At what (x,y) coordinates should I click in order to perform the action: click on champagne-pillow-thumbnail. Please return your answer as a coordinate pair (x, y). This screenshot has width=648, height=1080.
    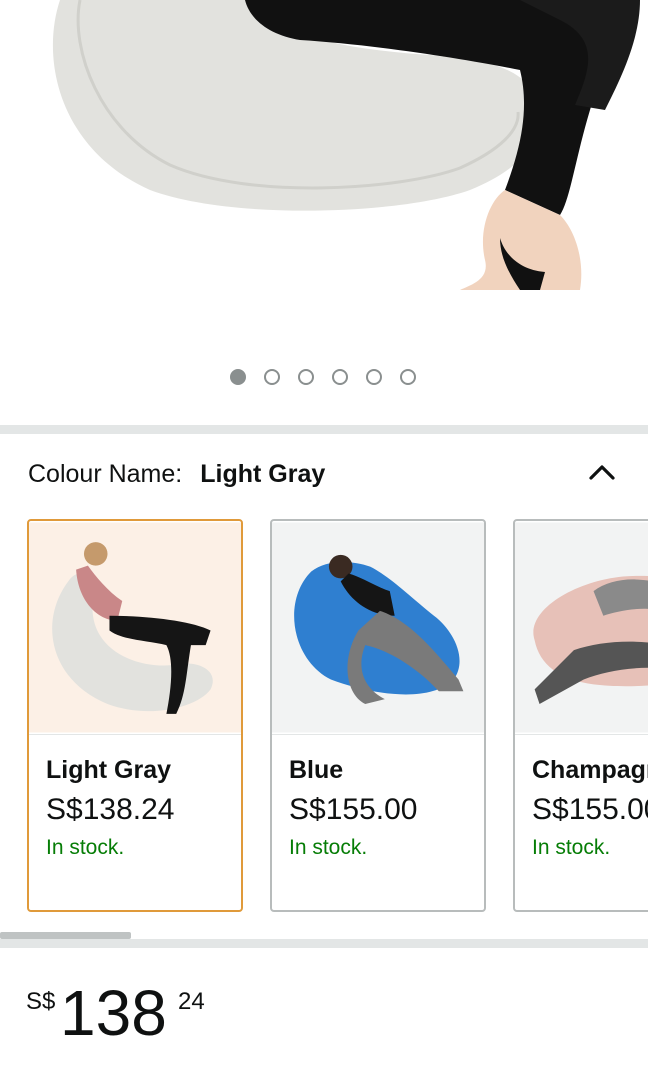
    Looking at the image, I should click on (581, 628).